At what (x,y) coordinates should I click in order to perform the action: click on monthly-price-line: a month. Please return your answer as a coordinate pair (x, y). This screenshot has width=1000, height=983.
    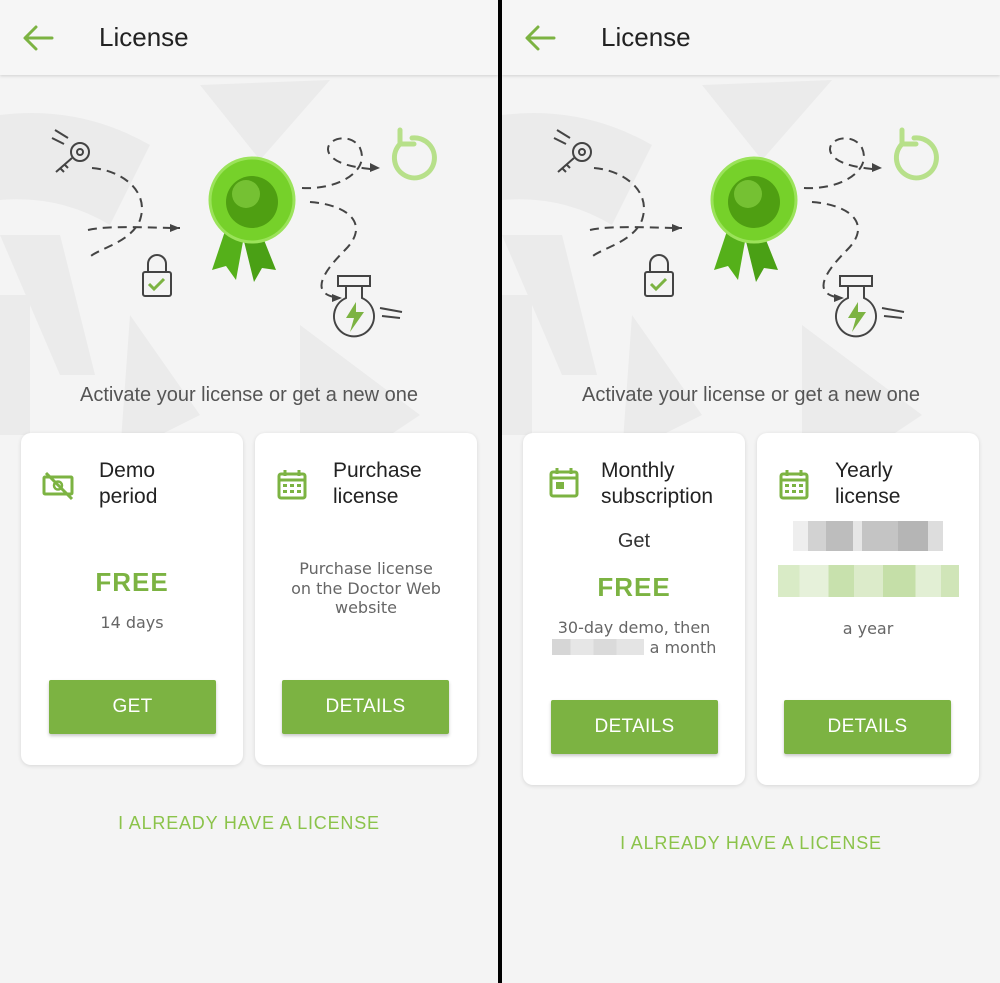
    Looking at the image, I should click on (634, 648).